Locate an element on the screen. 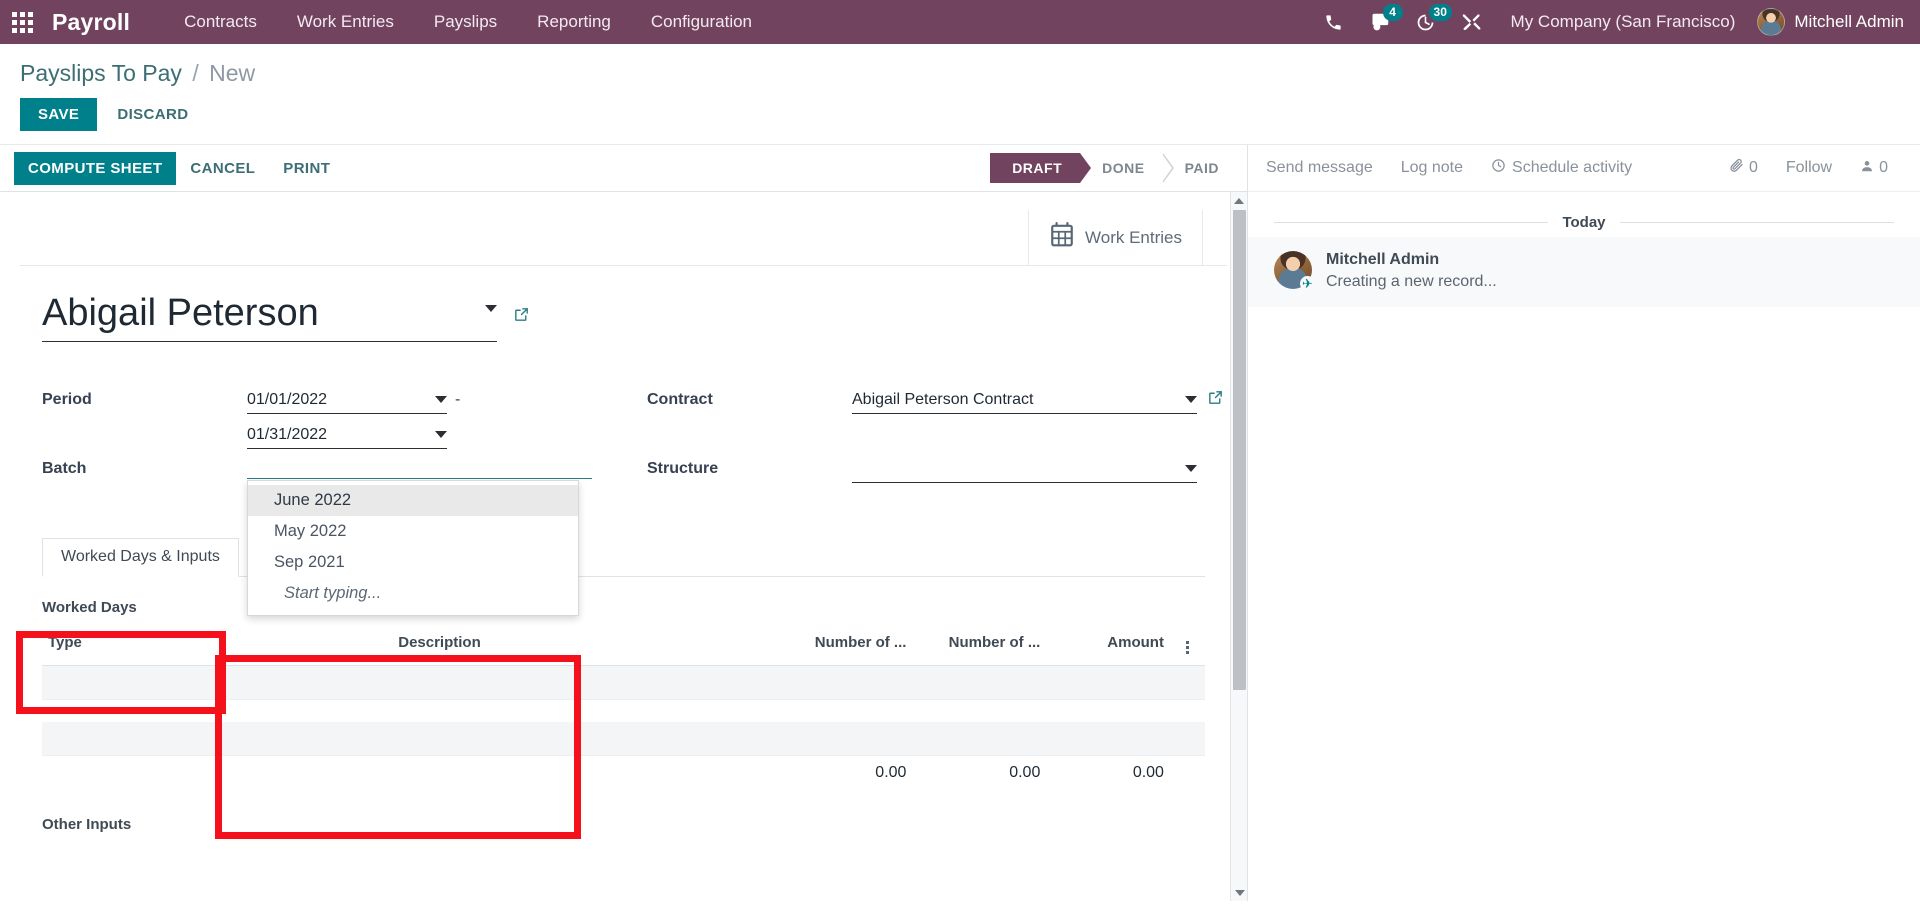  debug-tools-icon is located at coordinates (1472, 22).